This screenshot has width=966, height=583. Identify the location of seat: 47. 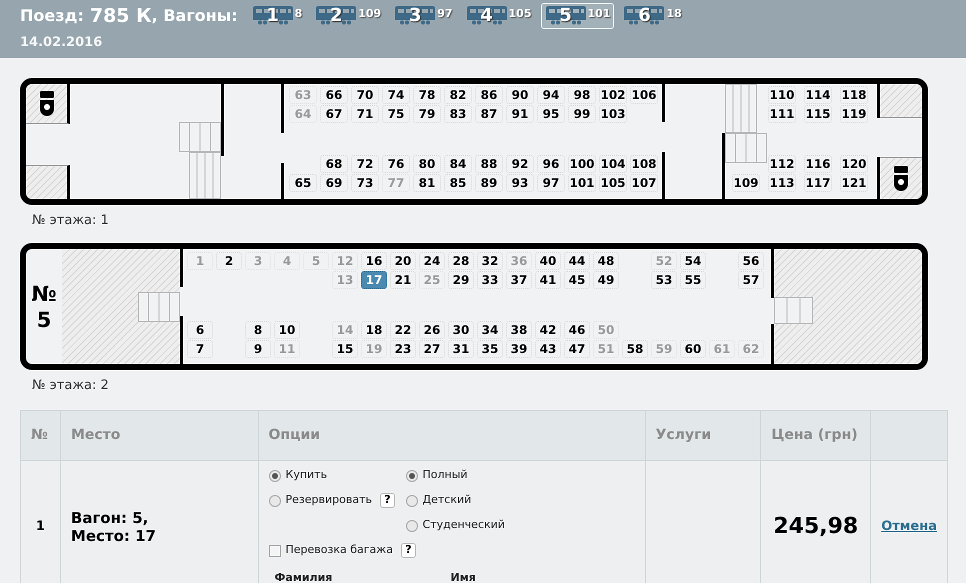
(577, 349).